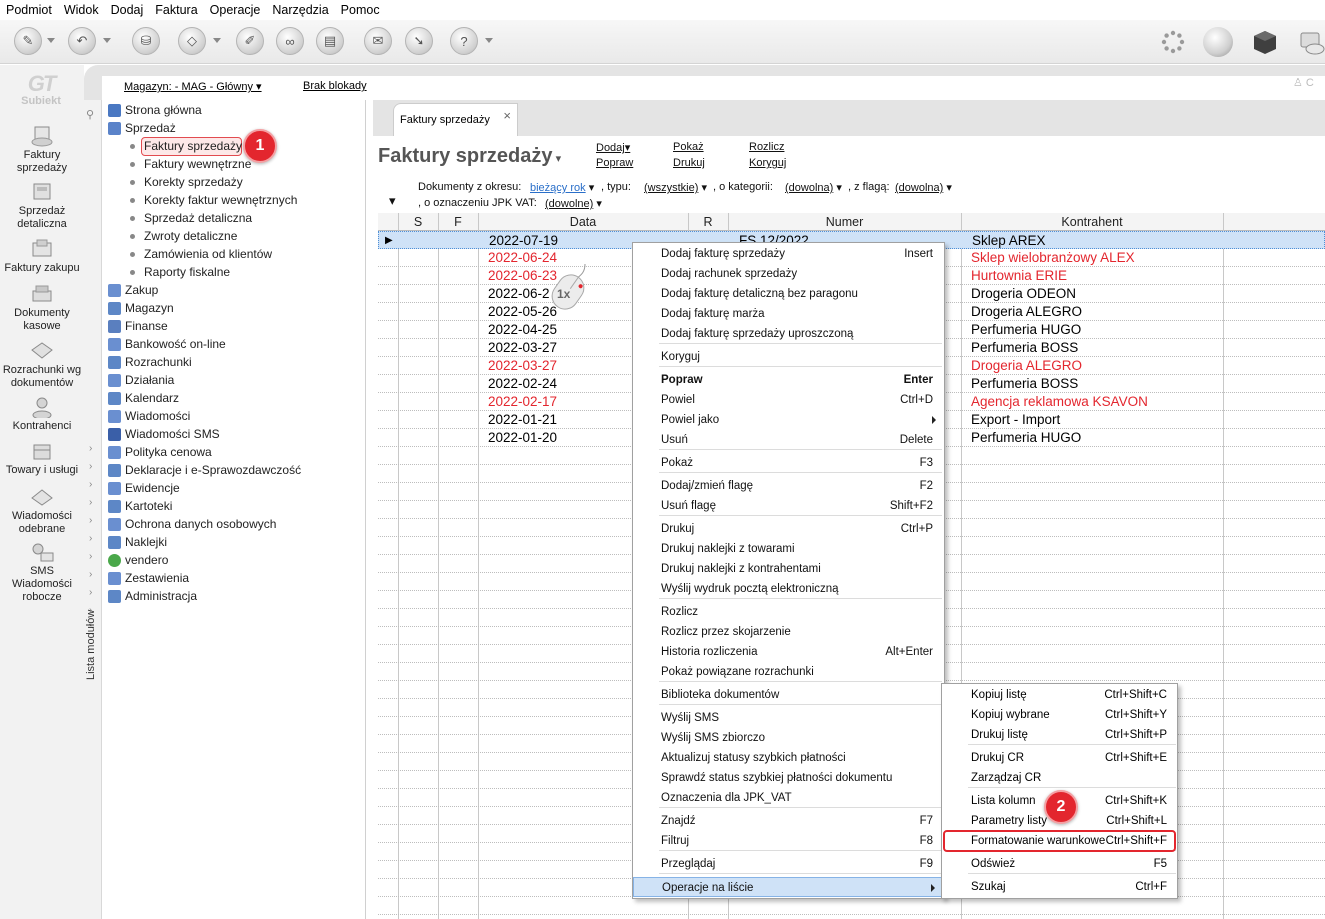  What do you see at coordinates (29, 10) in the screenshot?
I see `menu-podmiot: Podmiot` at bounding box center [29, 10].